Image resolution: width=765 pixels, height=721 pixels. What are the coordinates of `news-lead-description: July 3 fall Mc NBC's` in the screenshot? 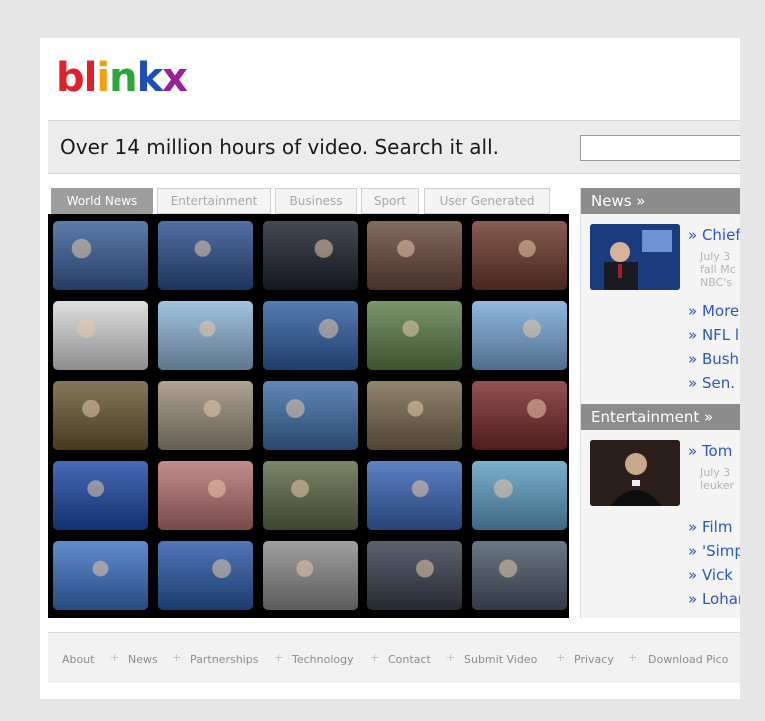 It's located at (718, 269).